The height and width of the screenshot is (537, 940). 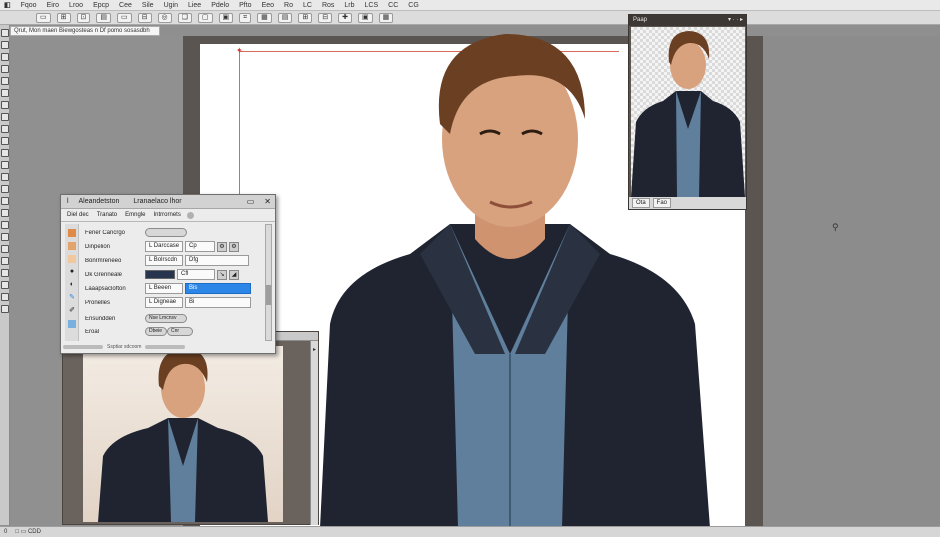 What do you see at coordinates (687, 20) in the screenshot?
I see `navigator-header: Paap ▾ · · ▸` at bounding box center [687, 20].